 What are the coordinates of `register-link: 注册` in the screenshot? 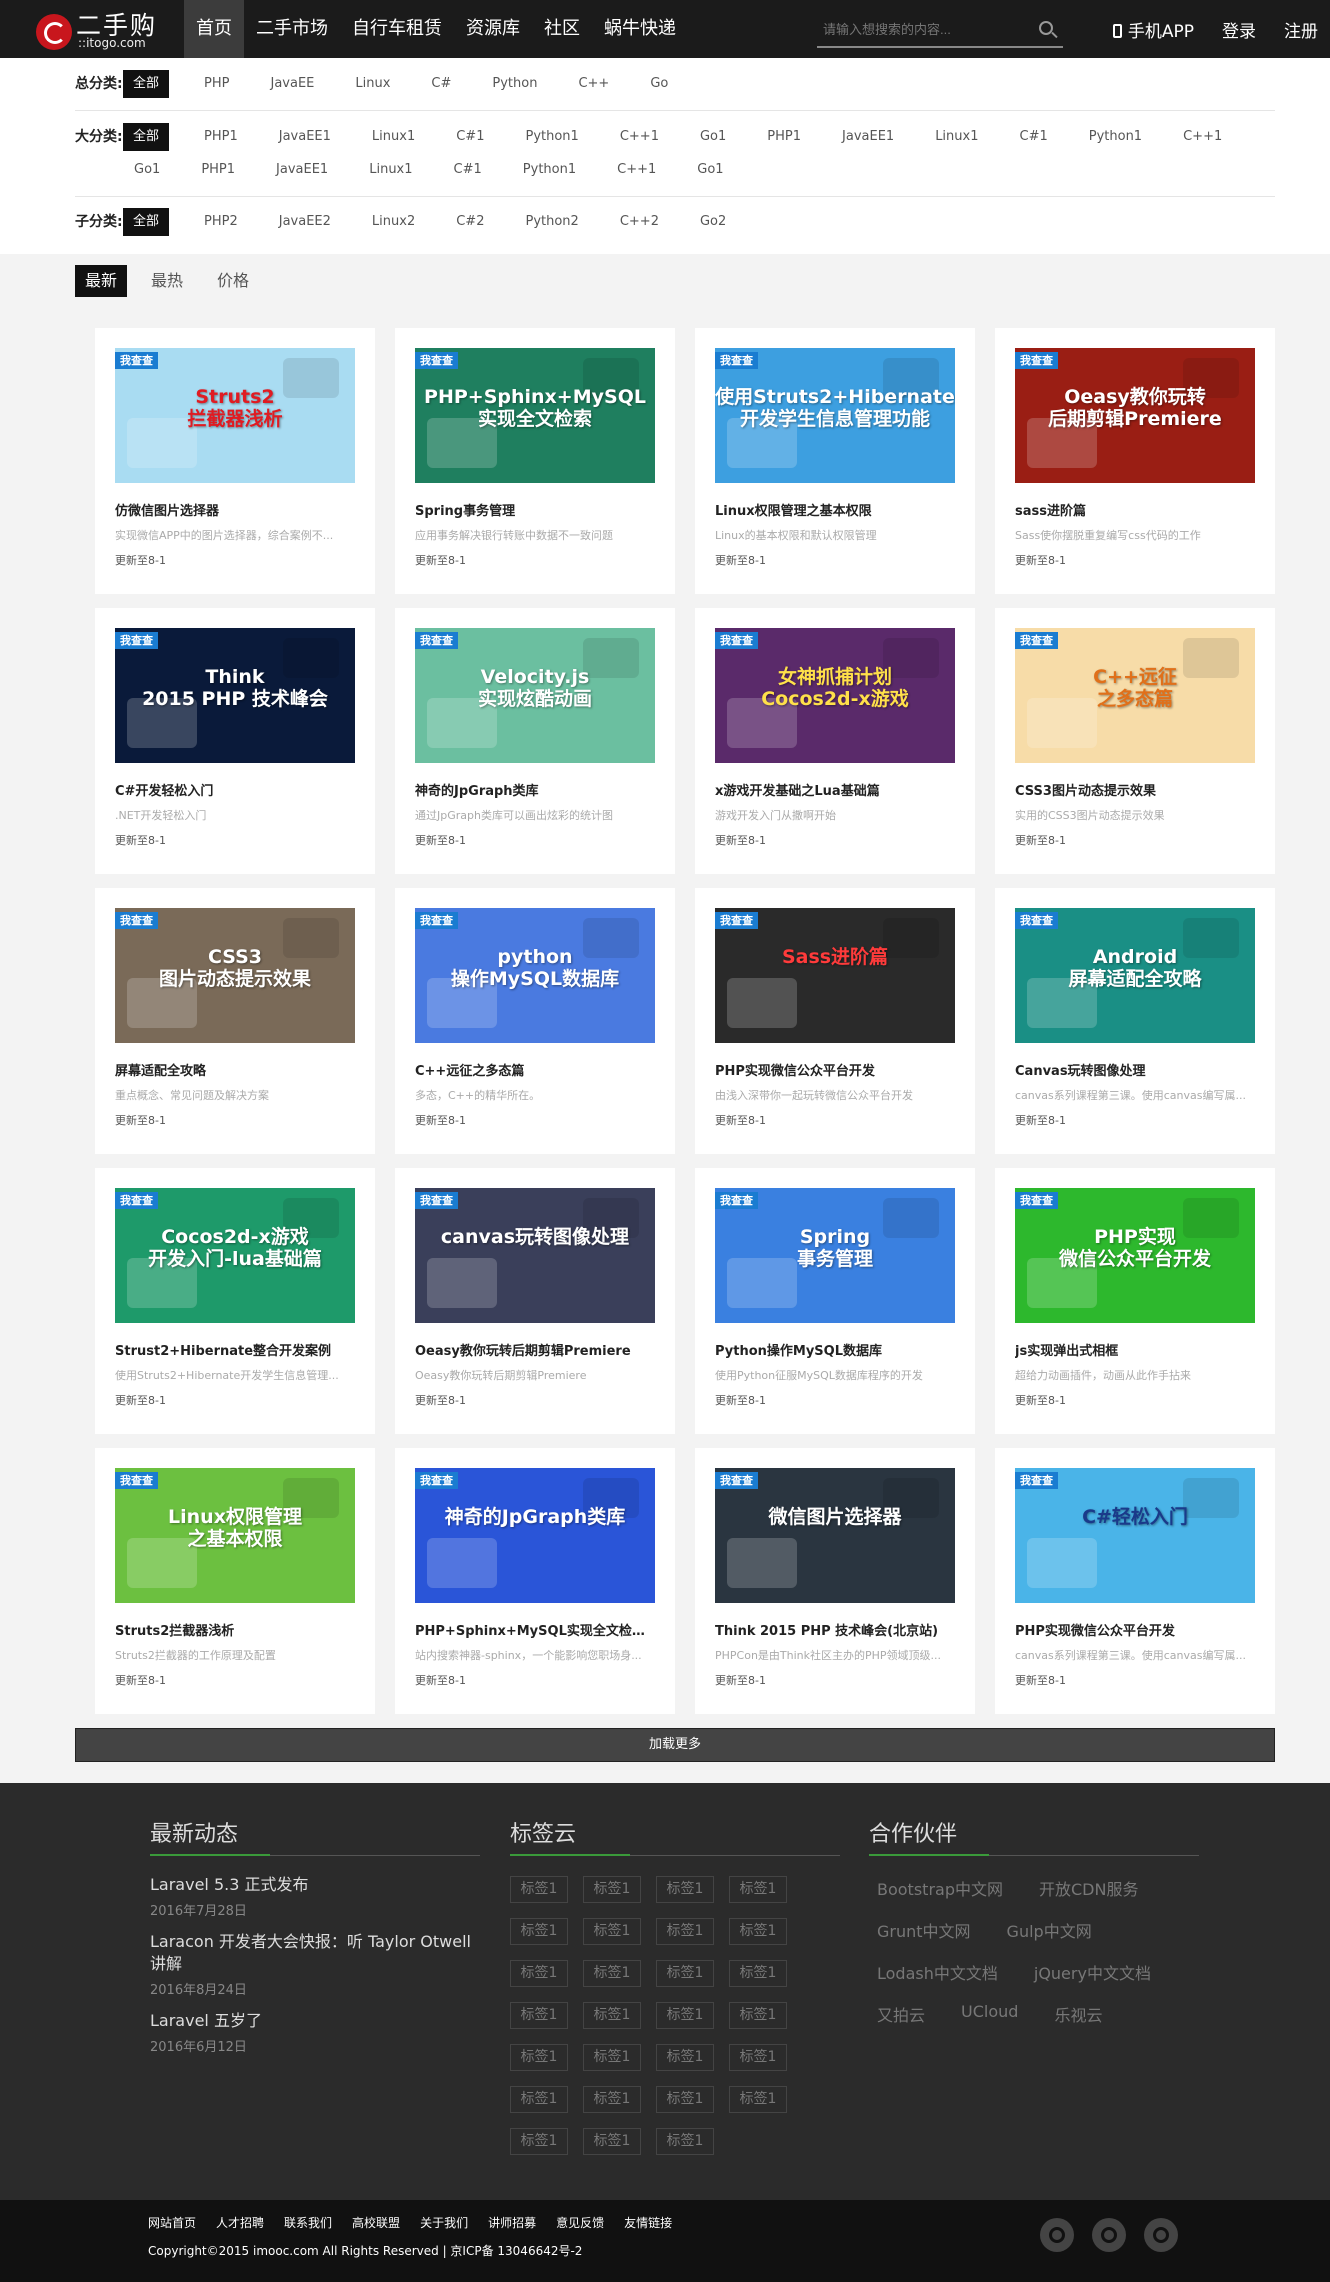 It's located at (1301, 29).